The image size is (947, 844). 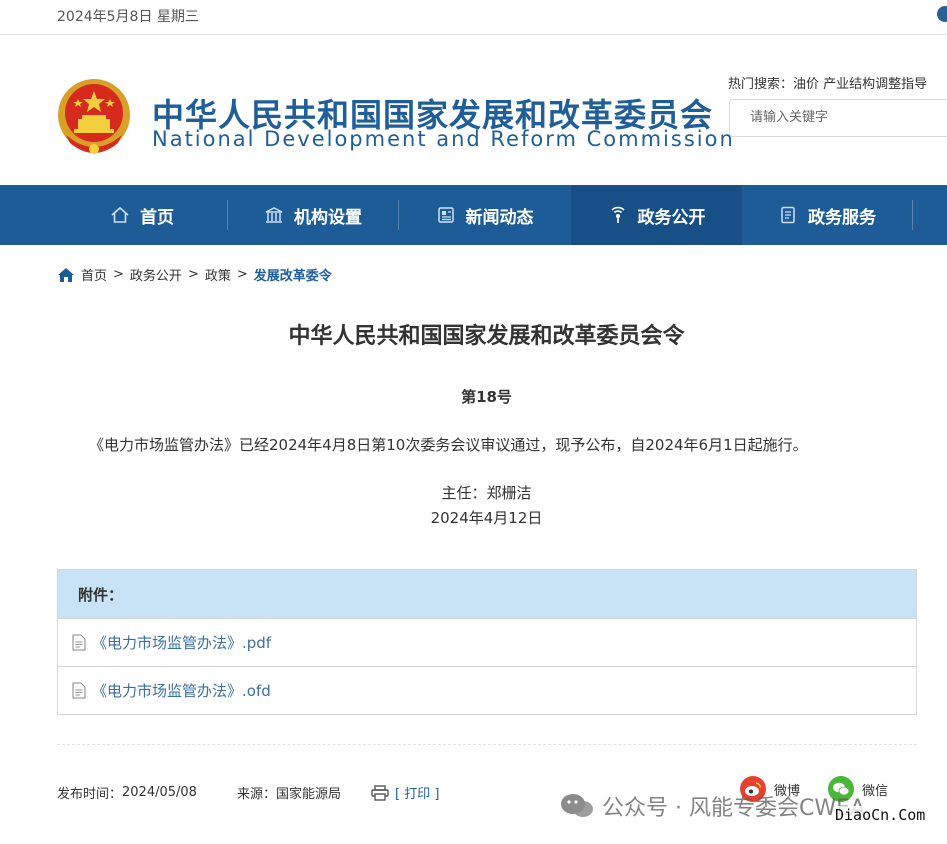 I want to click on watermark-text: 公众号 · 风能专委会CWEA, so click(x=734, y=808).